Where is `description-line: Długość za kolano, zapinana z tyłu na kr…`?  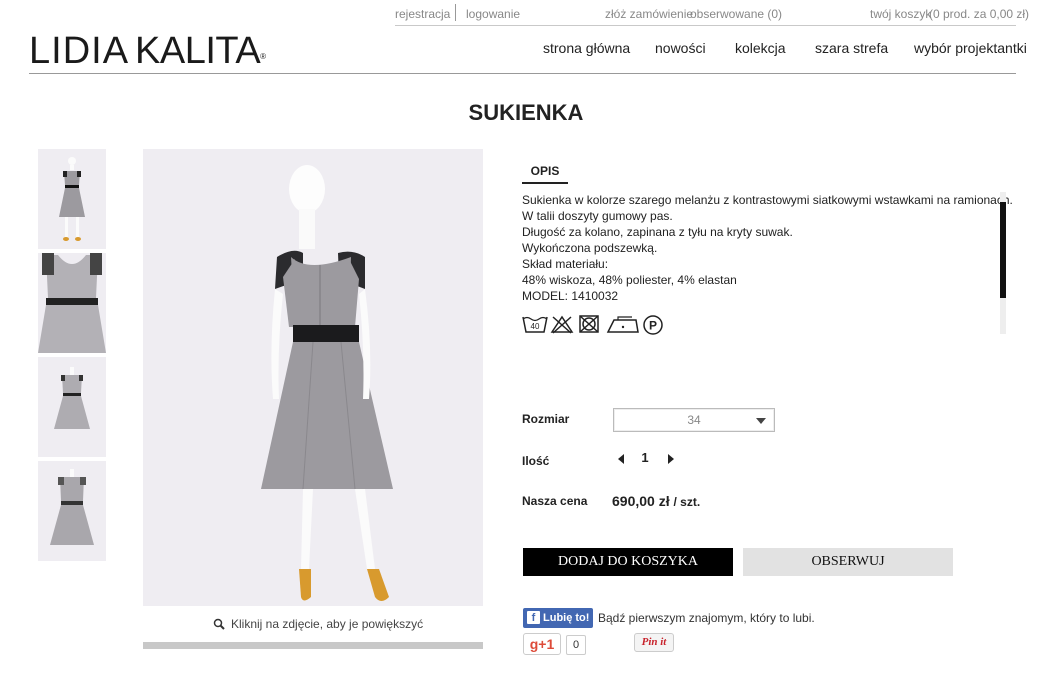 description-line: Długość za kolano, zapinana z tyłu na kr… is located at coordinates (657, 232).